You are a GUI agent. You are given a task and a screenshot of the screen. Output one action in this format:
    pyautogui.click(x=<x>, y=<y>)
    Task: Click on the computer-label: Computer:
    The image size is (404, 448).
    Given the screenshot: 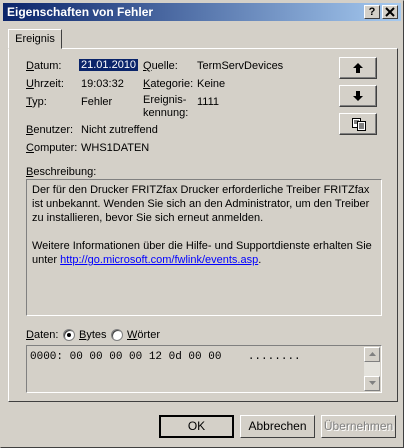 What is the action you would take?
    pyautogui.click(x=52, y=148)
    